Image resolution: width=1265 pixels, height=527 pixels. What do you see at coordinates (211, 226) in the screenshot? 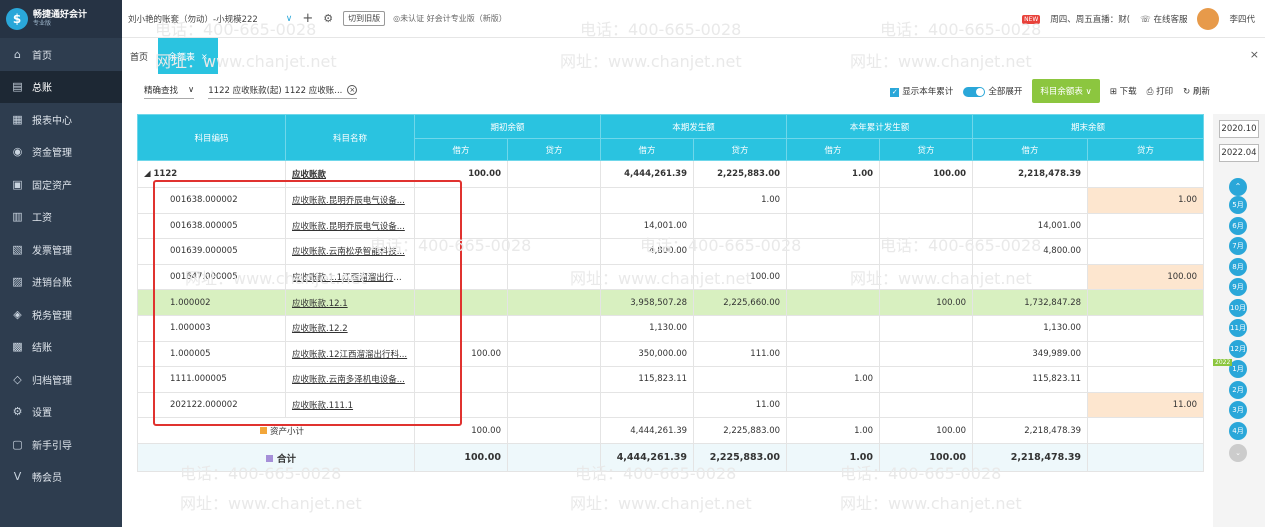
I see `account-code: 001638.000005` at bounding box center [211, 226].